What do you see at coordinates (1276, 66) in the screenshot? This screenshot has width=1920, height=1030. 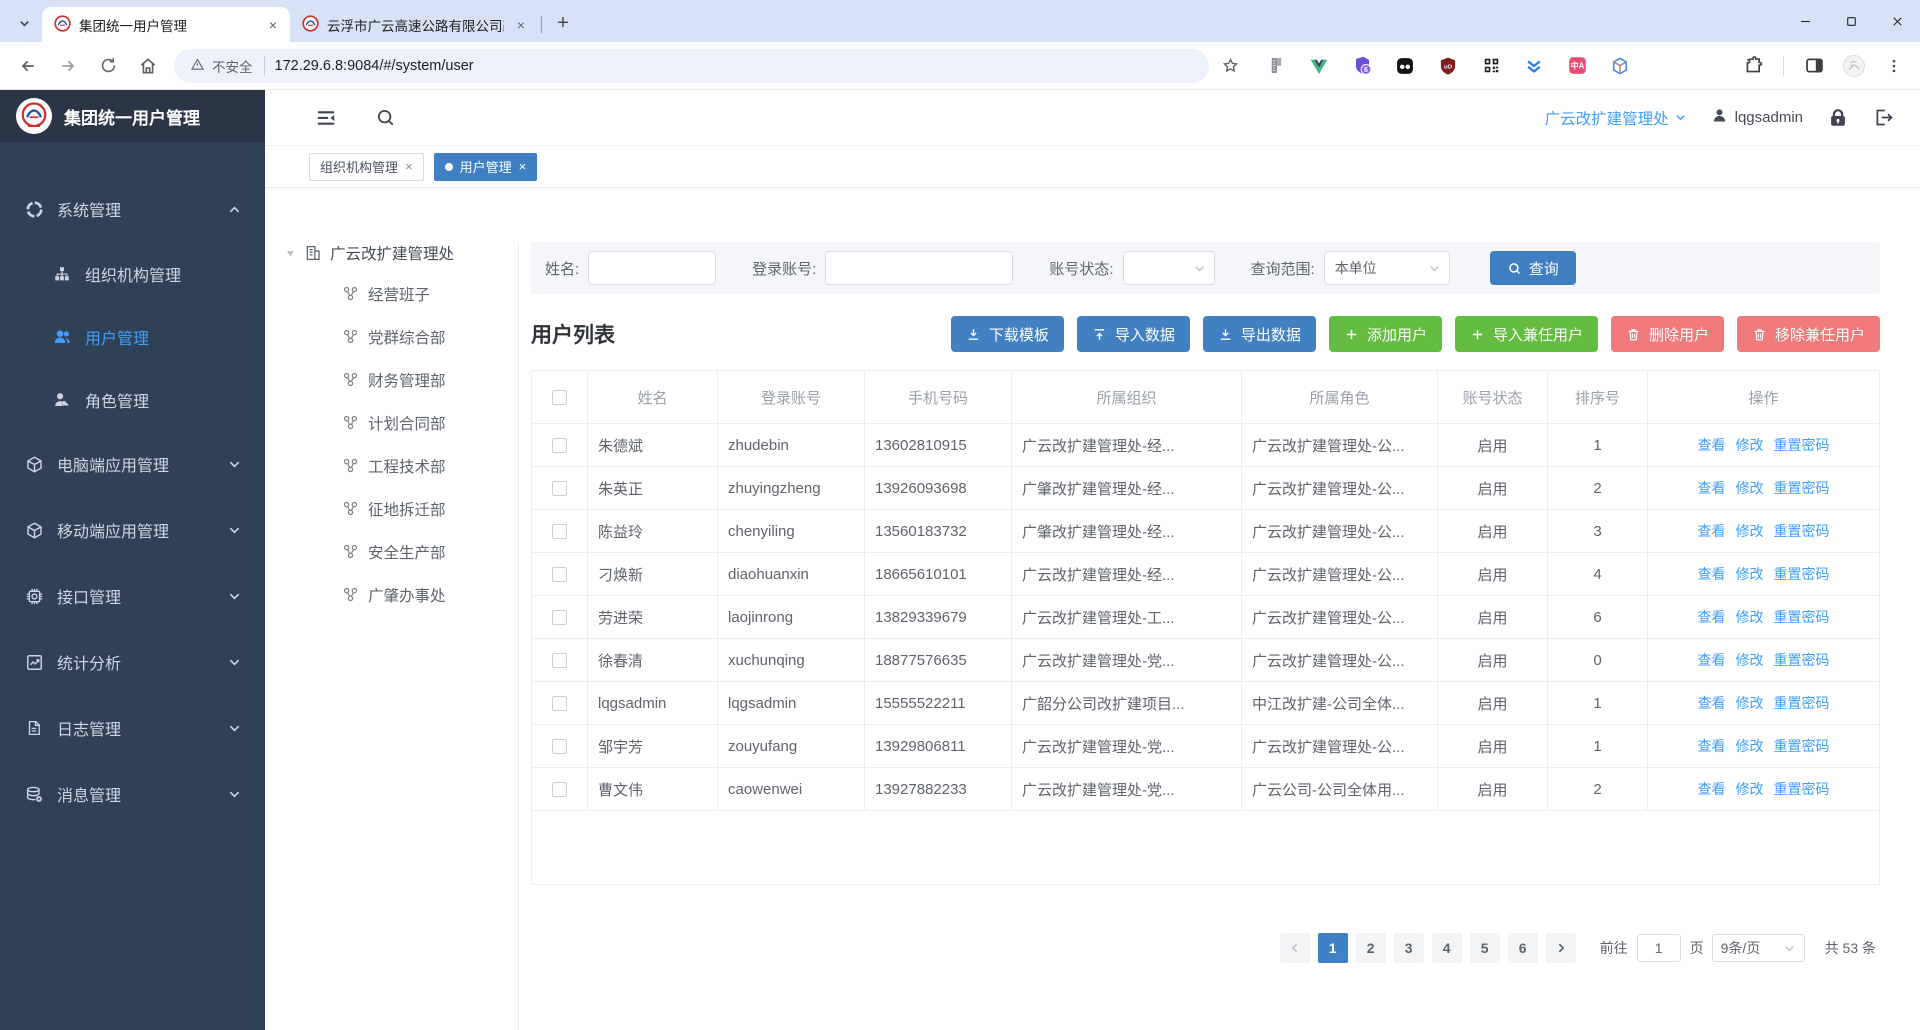 I see `ruler-extension-icon` at bounding box center [1276, 66].